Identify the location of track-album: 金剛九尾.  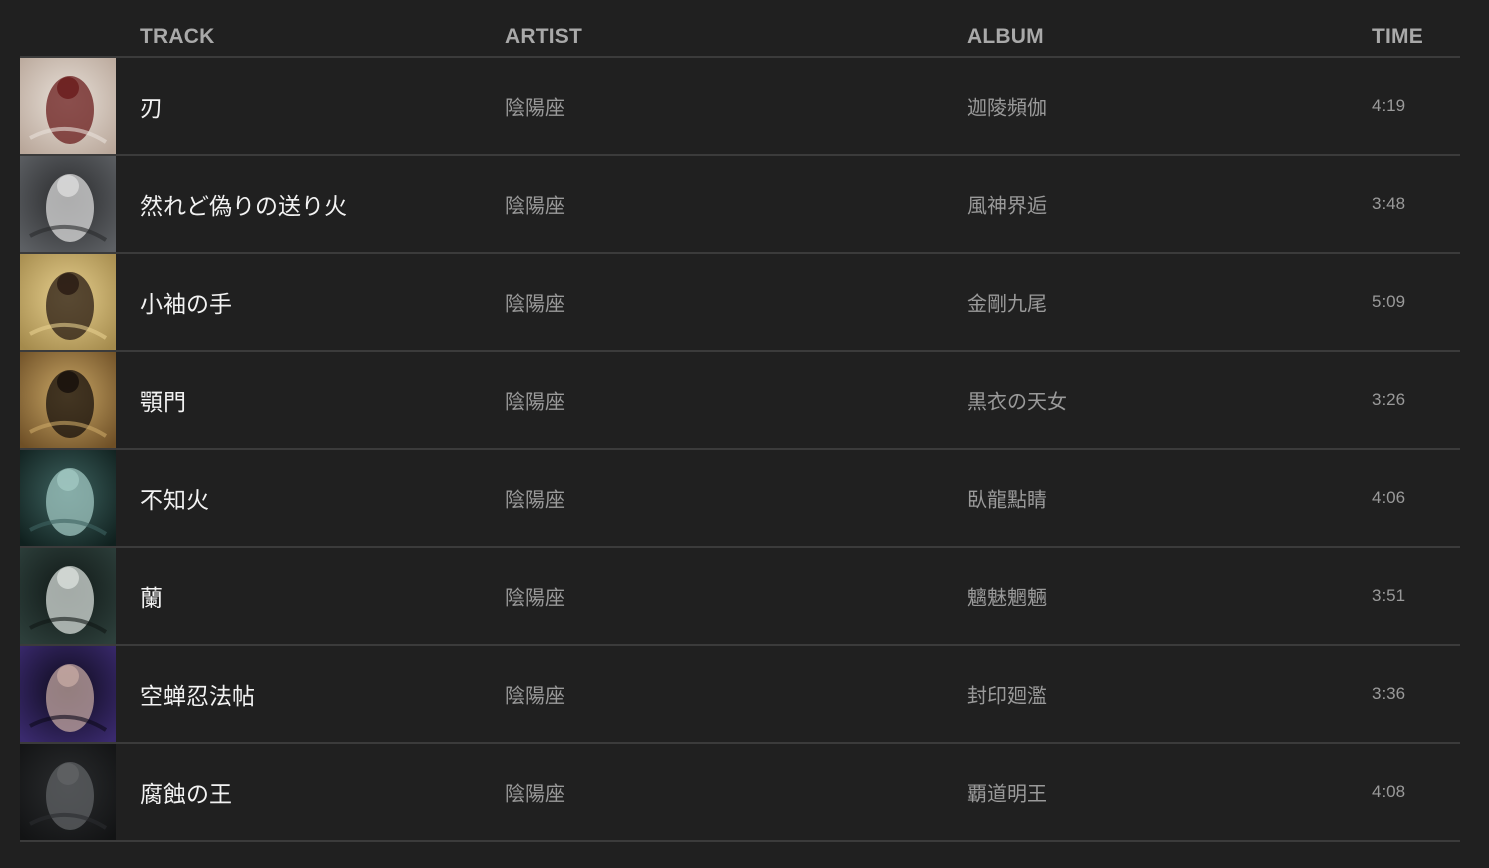
(1007, 302).